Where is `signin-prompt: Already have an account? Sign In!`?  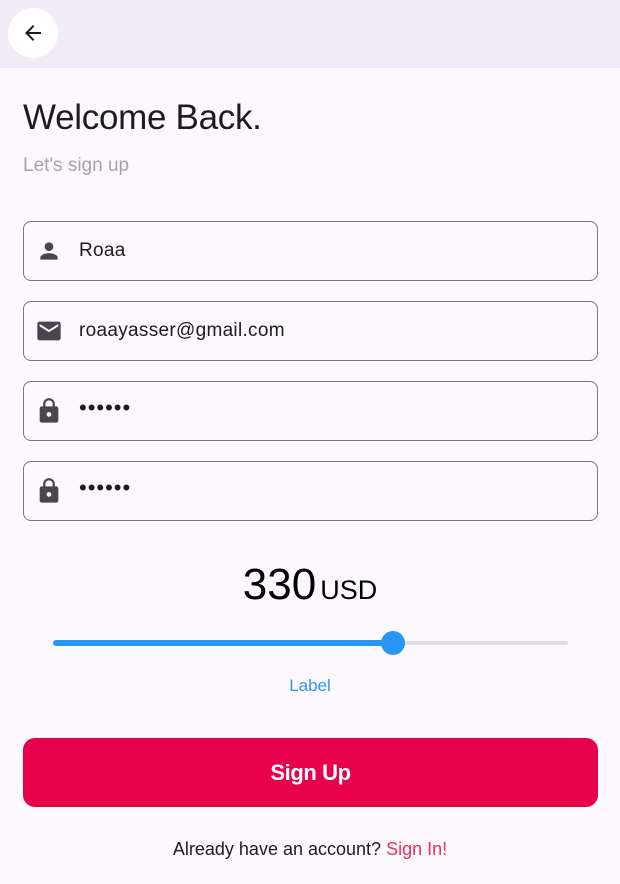 signin-prompt: Already have an account? Sign In! is located at coordinates (310, 849).